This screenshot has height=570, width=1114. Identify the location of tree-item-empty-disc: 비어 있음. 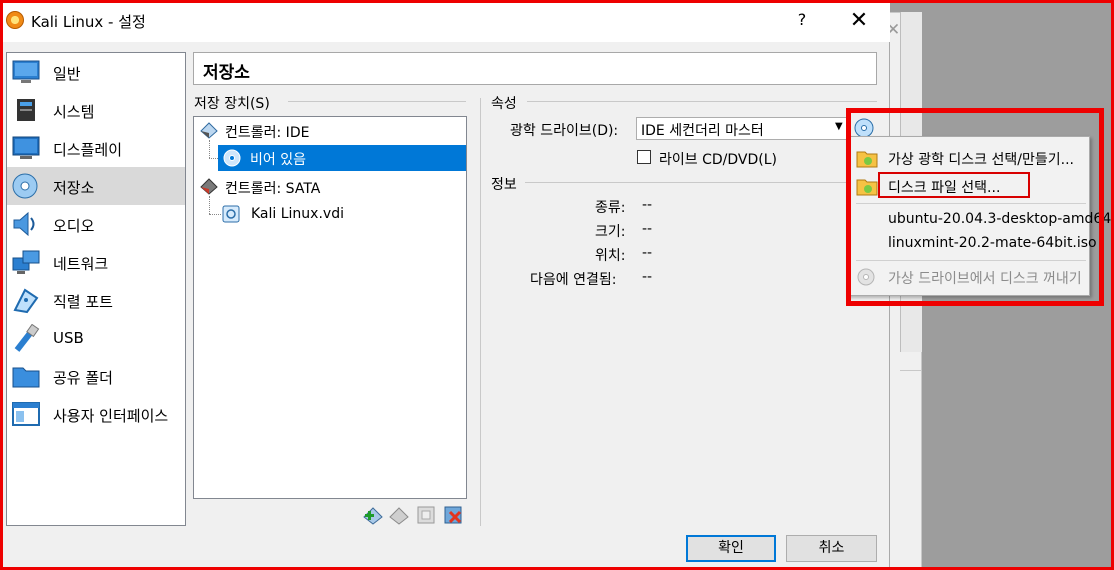
(342, 158).